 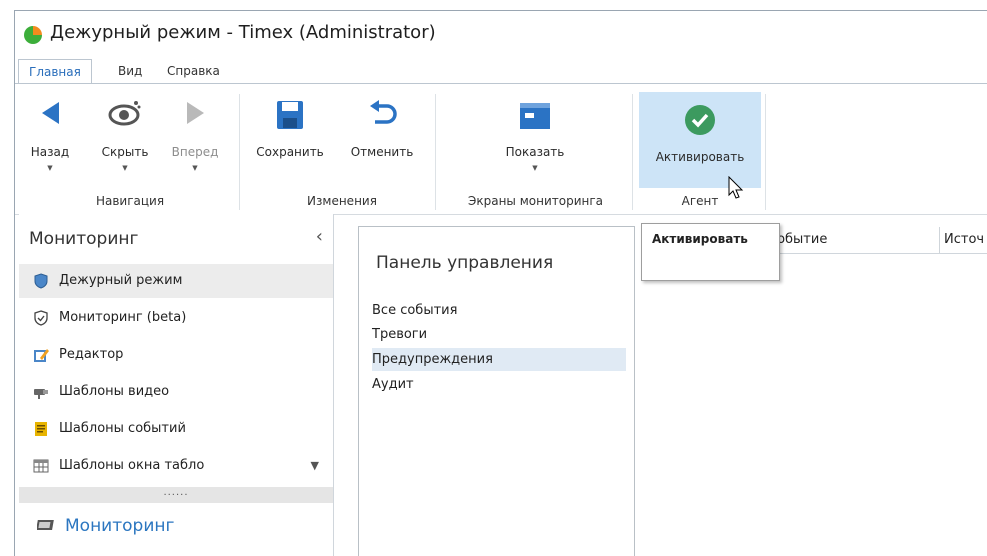 What do you see at coordinates (290, 133) in the screenshot?
I see `save-button: Сохранить` at bounding box center [290, 133].